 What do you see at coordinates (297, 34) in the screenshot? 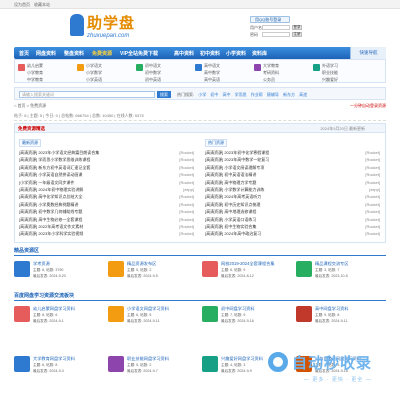
I see `register-button: 注册` at bounding box center [297, 34].